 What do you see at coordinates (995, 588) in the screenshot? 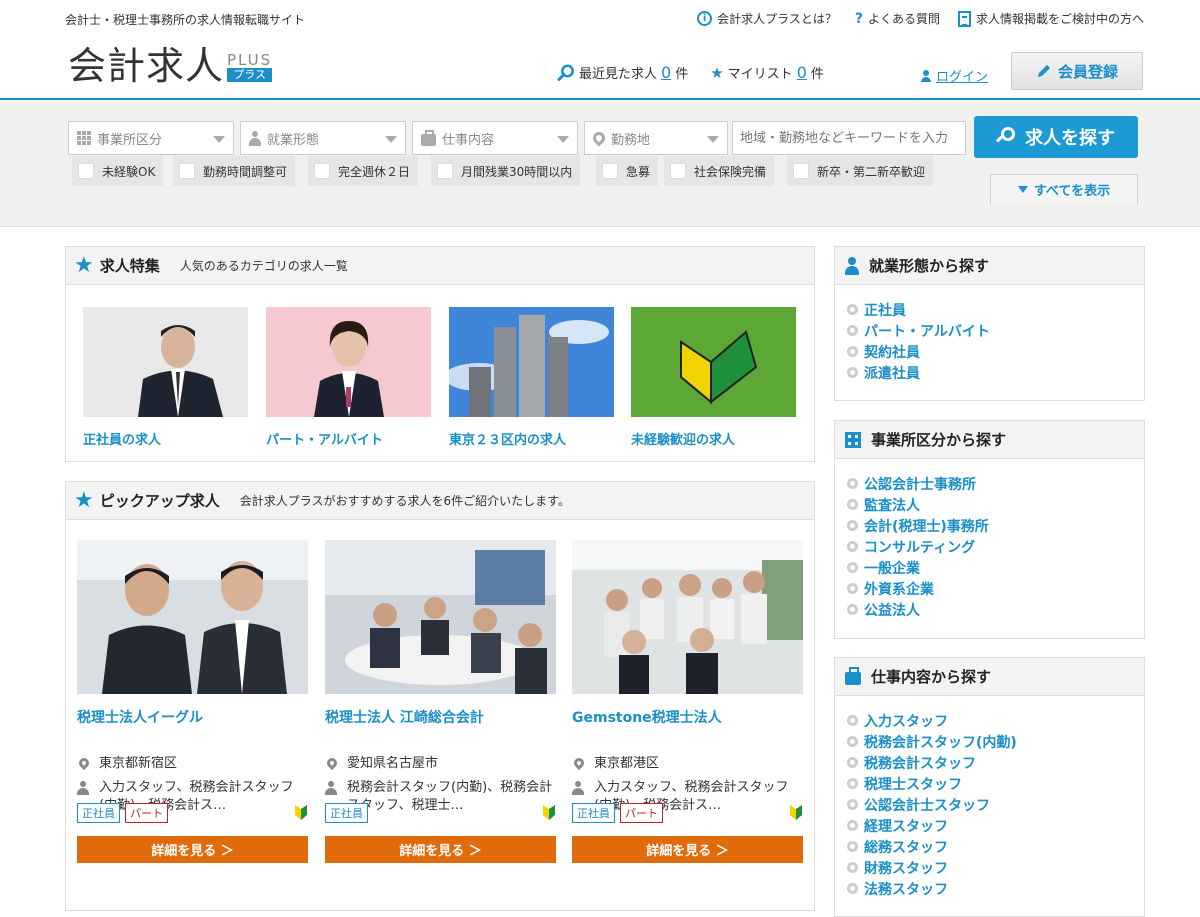
I see `sidebar-item: 外資系企業` at bounding box center [995, 588].